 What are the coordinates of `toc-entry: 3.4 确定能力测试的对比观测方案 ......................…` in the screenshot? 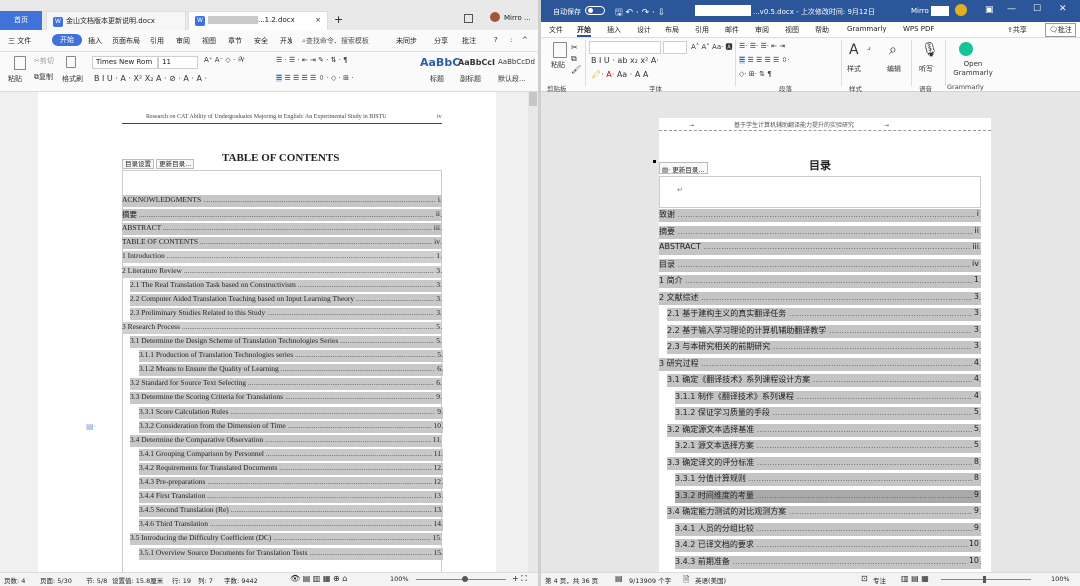 It's located at (824, 512).